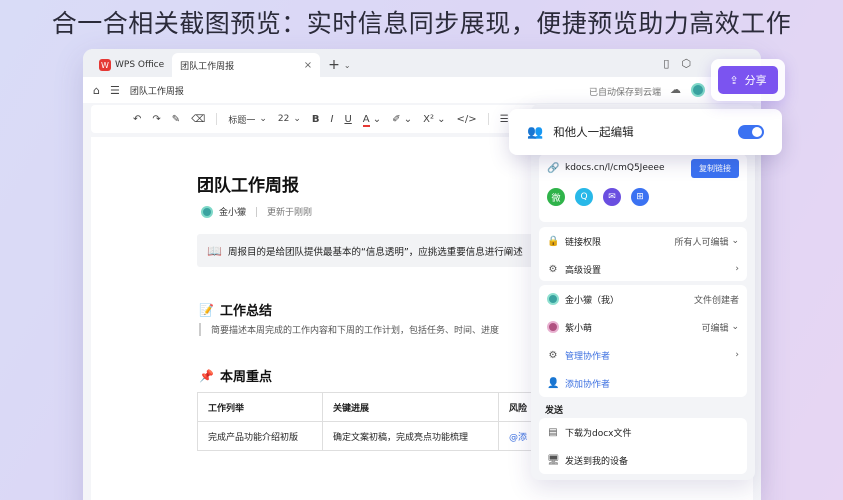 The height and width of the screenshot is (500, 843). What do you see at coordinates (751, 132) in the screenshot?
I see `collaborate-toggle` at bounding box center [751, 132].